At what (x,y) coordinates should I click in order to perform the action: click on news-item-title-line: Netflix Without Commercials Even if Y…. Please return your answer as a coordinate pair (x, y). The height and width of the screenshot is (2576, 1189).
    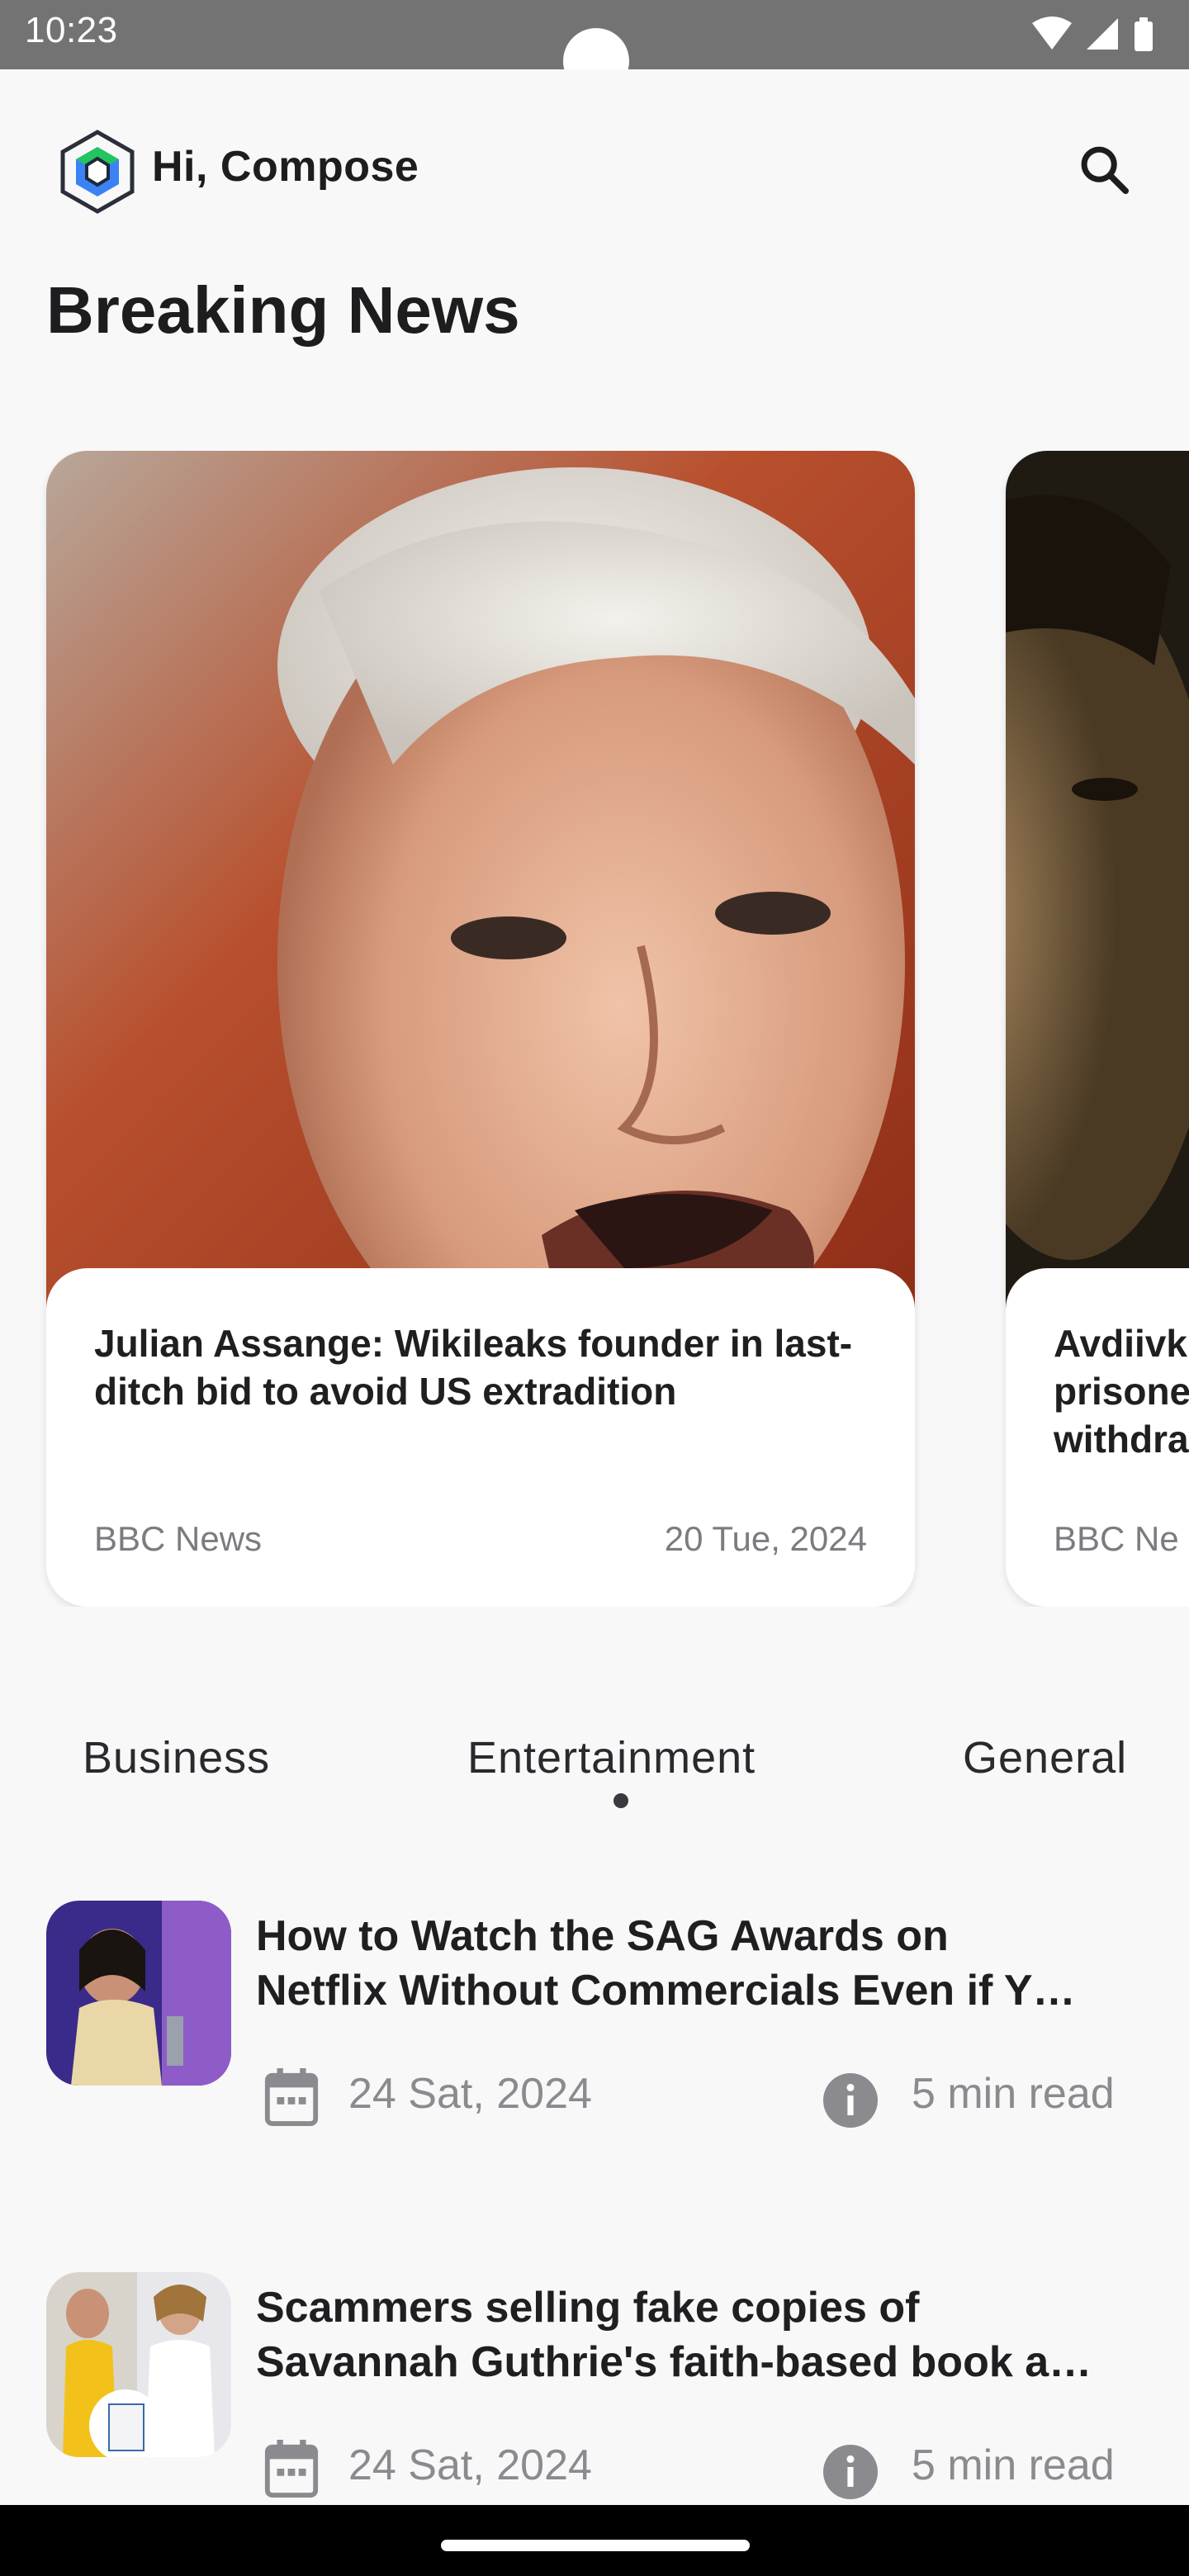
    Looking at the image, I should click on (666, 1991).